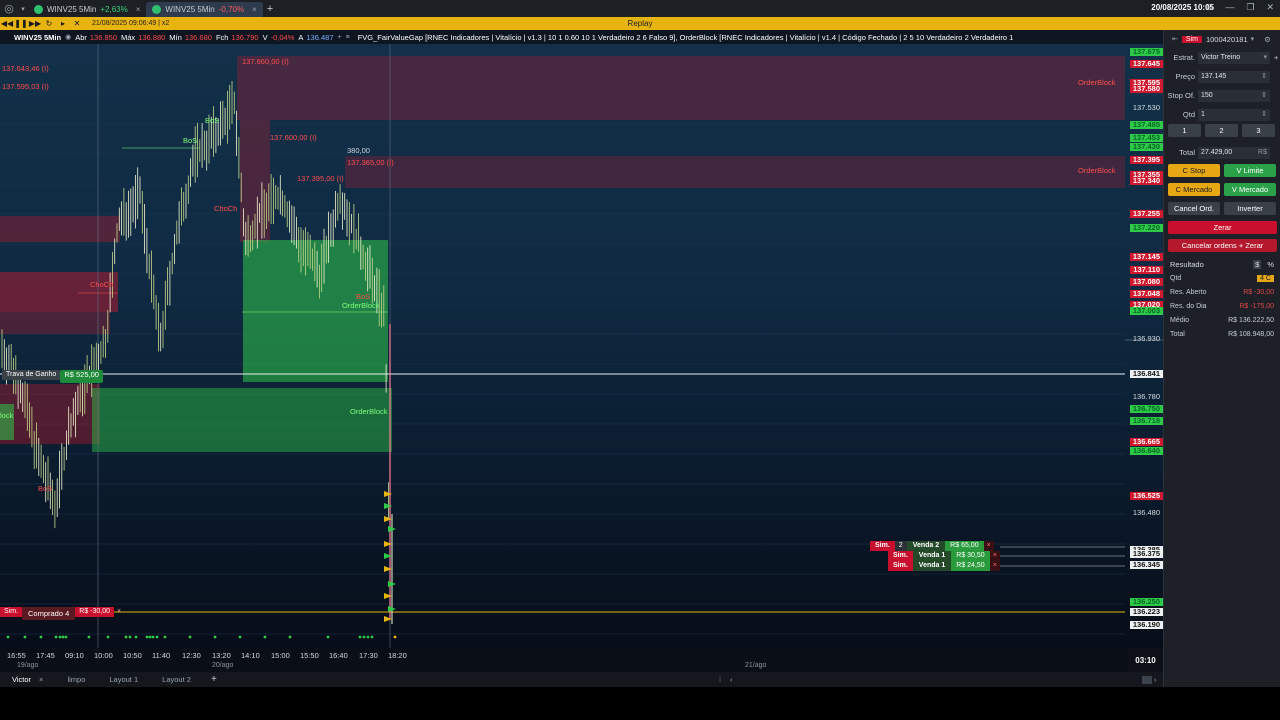 The image size is (1280, 720). I want to click on drag-handle-icon: ⁞, so click(720, 679).